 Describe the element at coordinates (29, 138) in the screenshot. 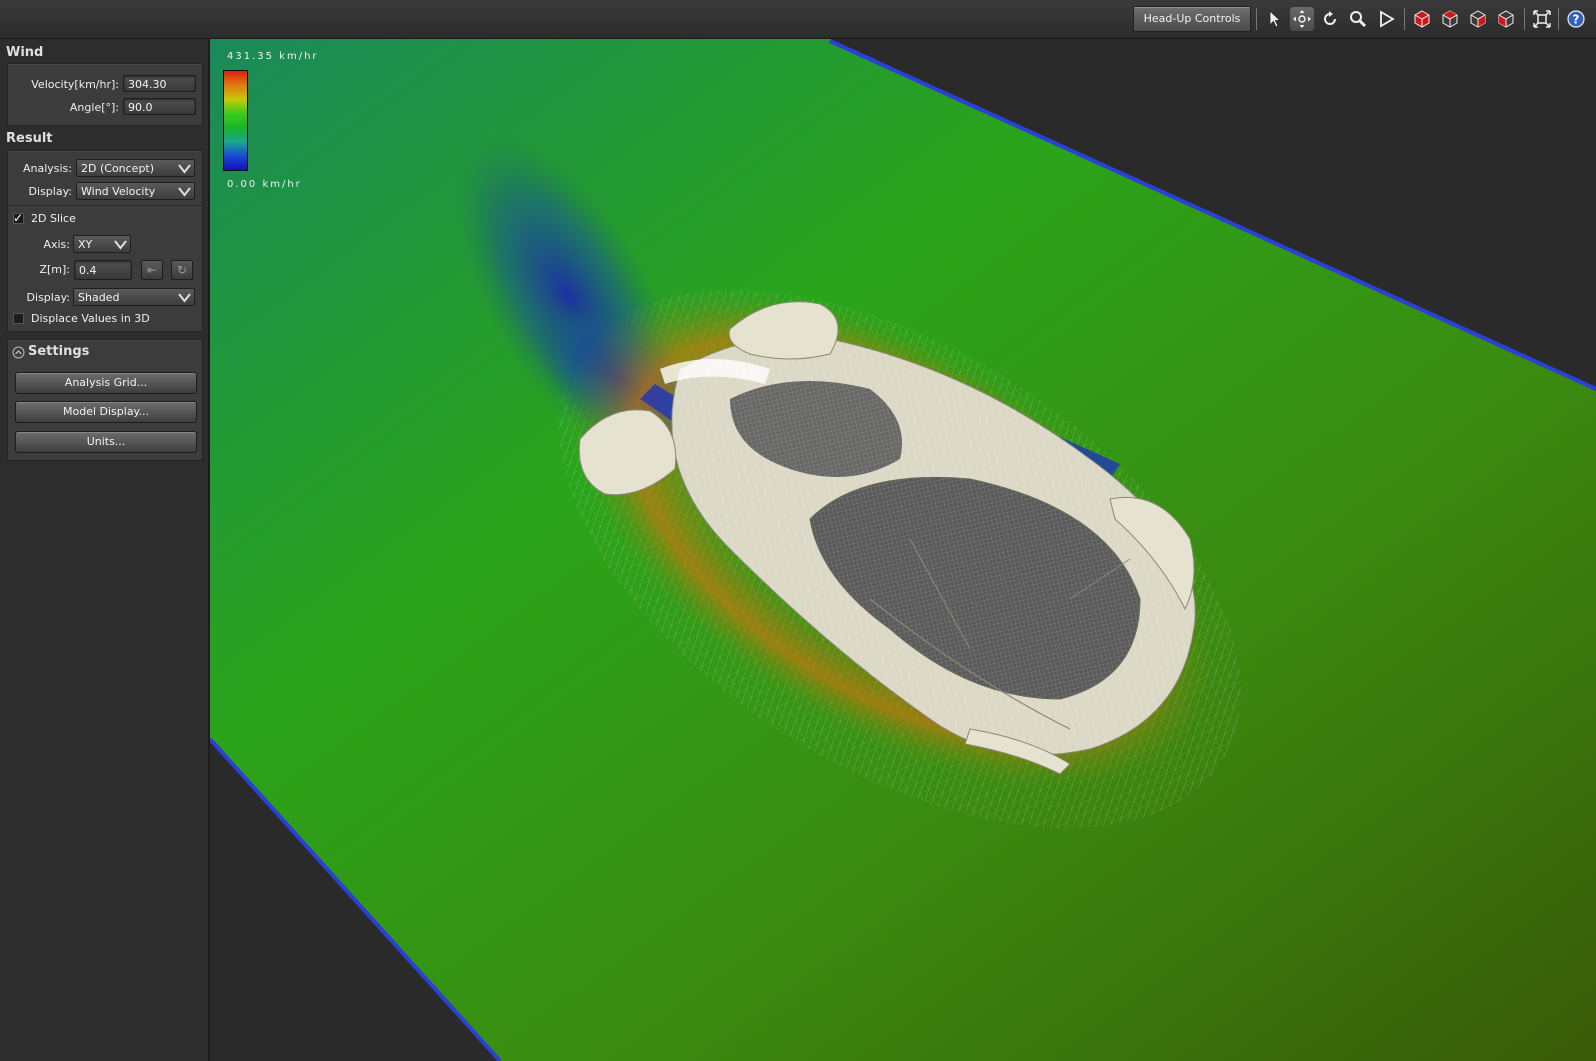

I see `result-section-header: Result` at that location.